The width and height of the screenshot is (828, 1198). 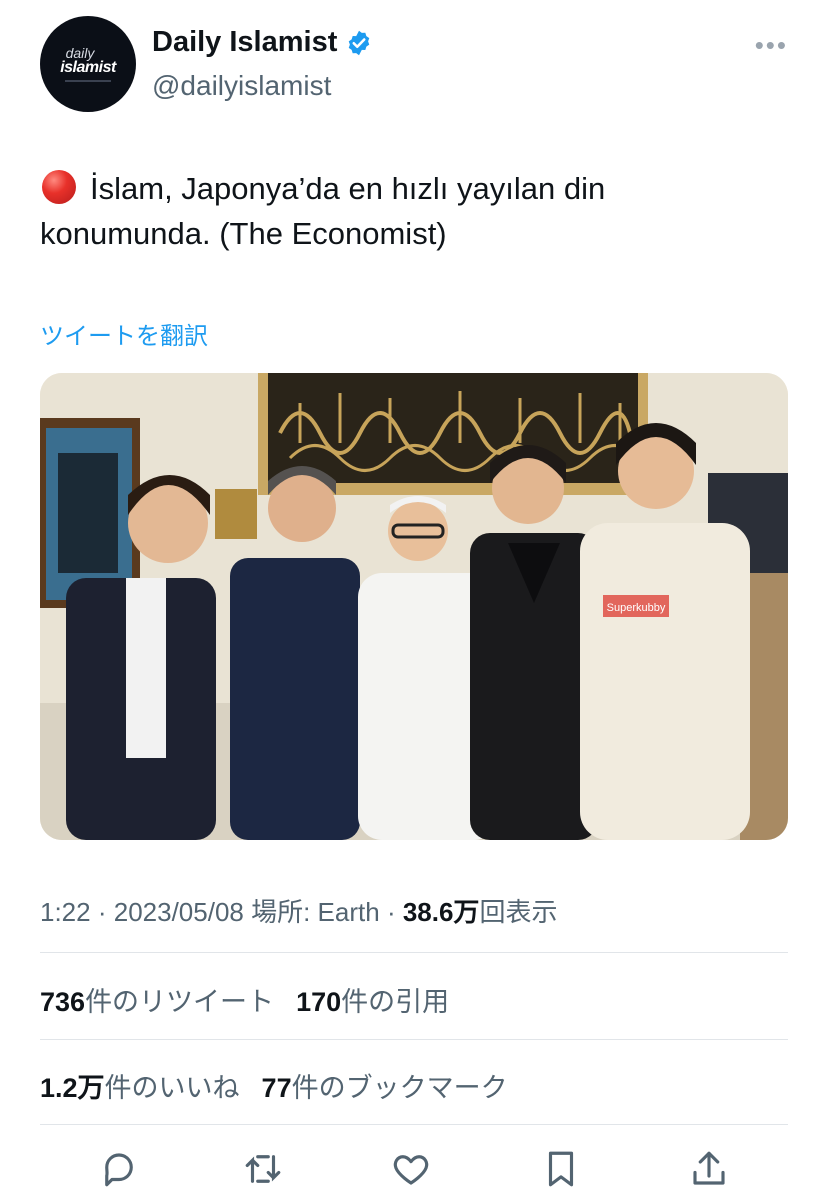 I want to click on avatar-text-islamist: islamist, so click(x=88, y=67).